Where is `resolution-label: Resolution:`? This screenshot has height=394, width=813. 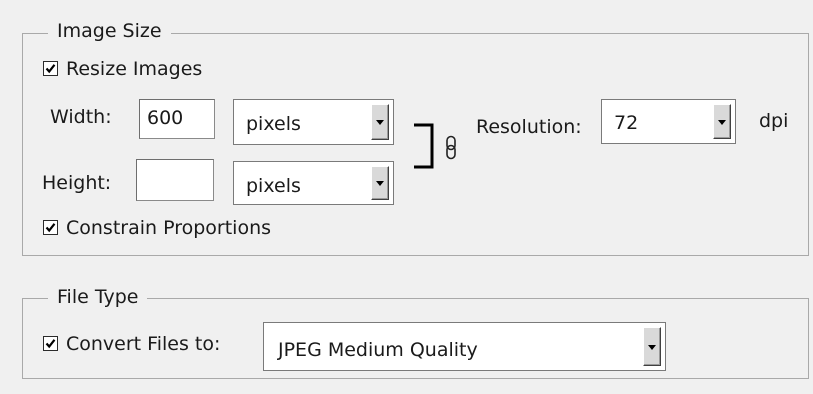
resolution-label: Resolution: is located at coordinates (529, 127).